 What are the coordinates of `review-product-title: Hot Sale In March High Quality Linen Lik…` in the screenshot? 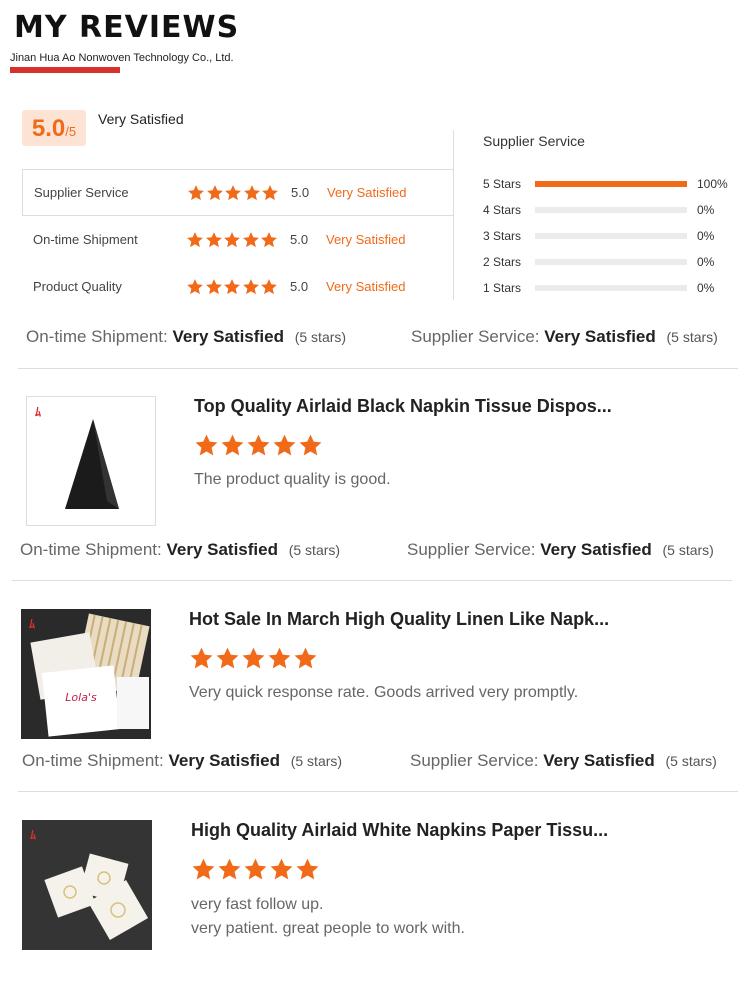 It's located at (399, 619).